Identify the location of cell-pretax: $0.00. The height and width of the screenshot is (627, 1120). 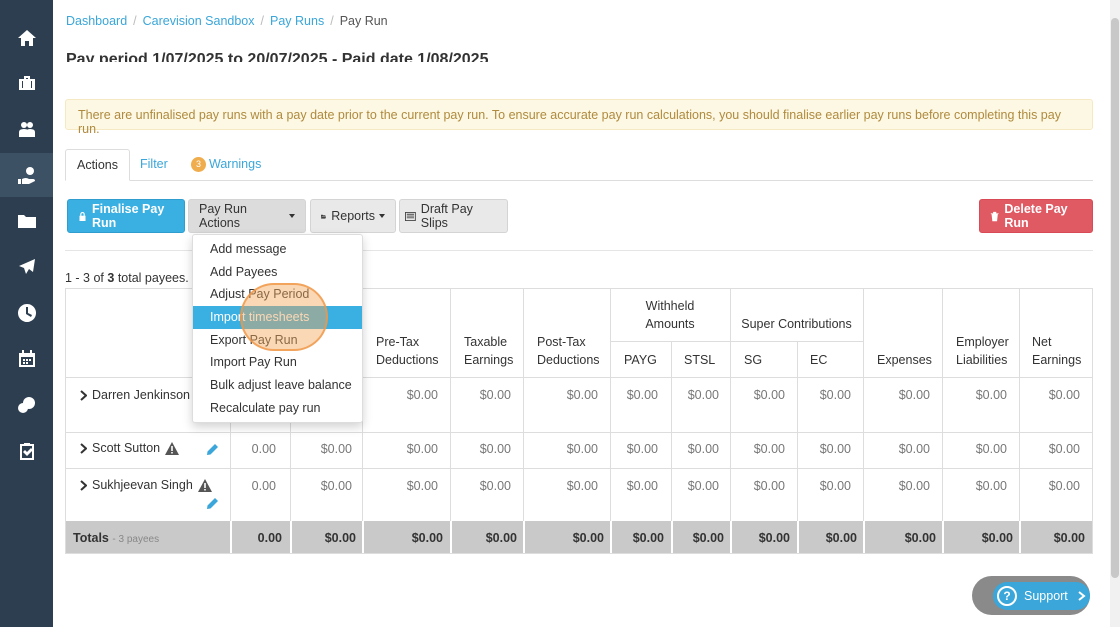
(422, 395).